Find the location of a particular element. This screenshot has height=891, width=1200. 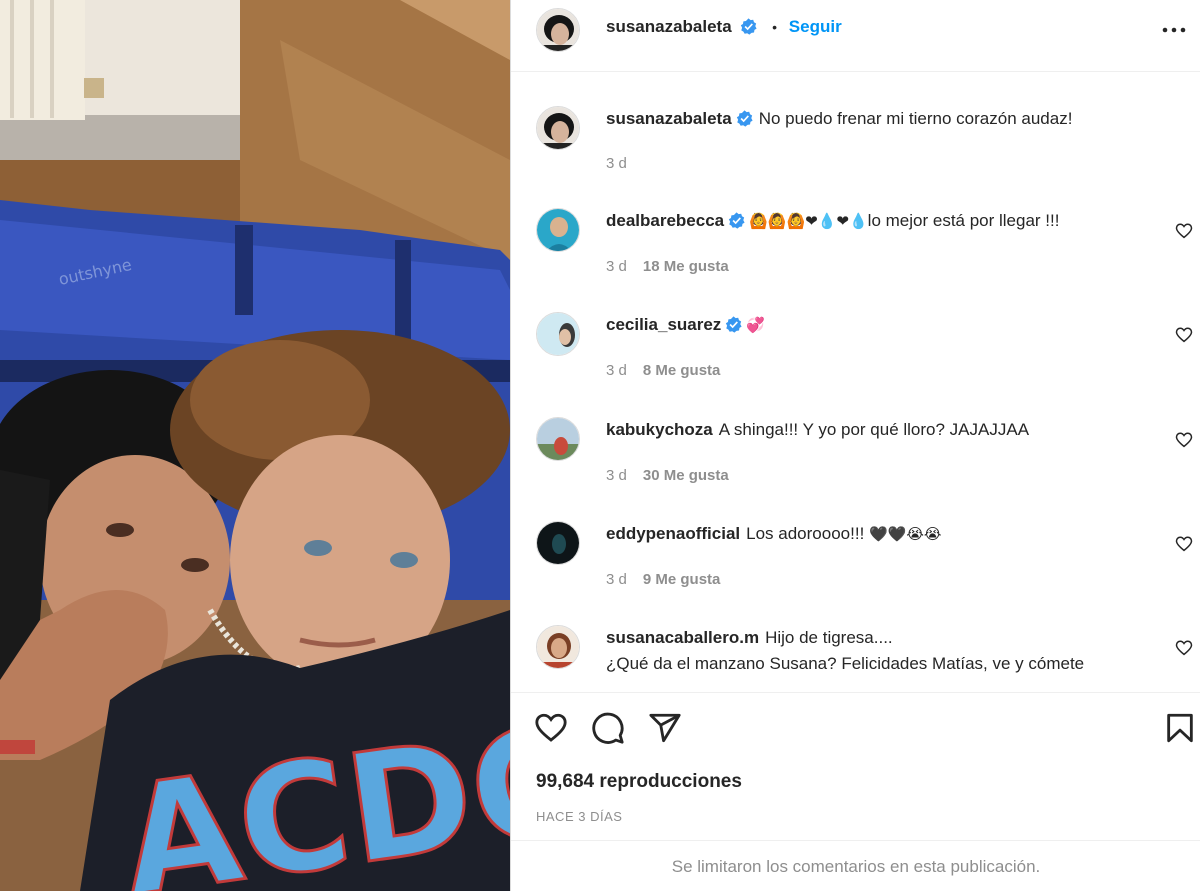

caption-username: susanazabaleta is located at coordinates (669, 118).